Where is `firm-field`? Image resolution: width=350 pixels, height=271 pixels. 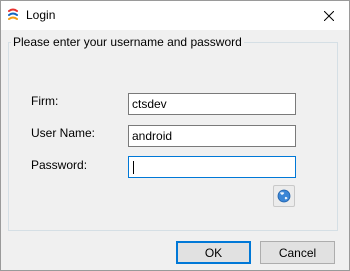 firm-field is located at coordinates (212, 104).